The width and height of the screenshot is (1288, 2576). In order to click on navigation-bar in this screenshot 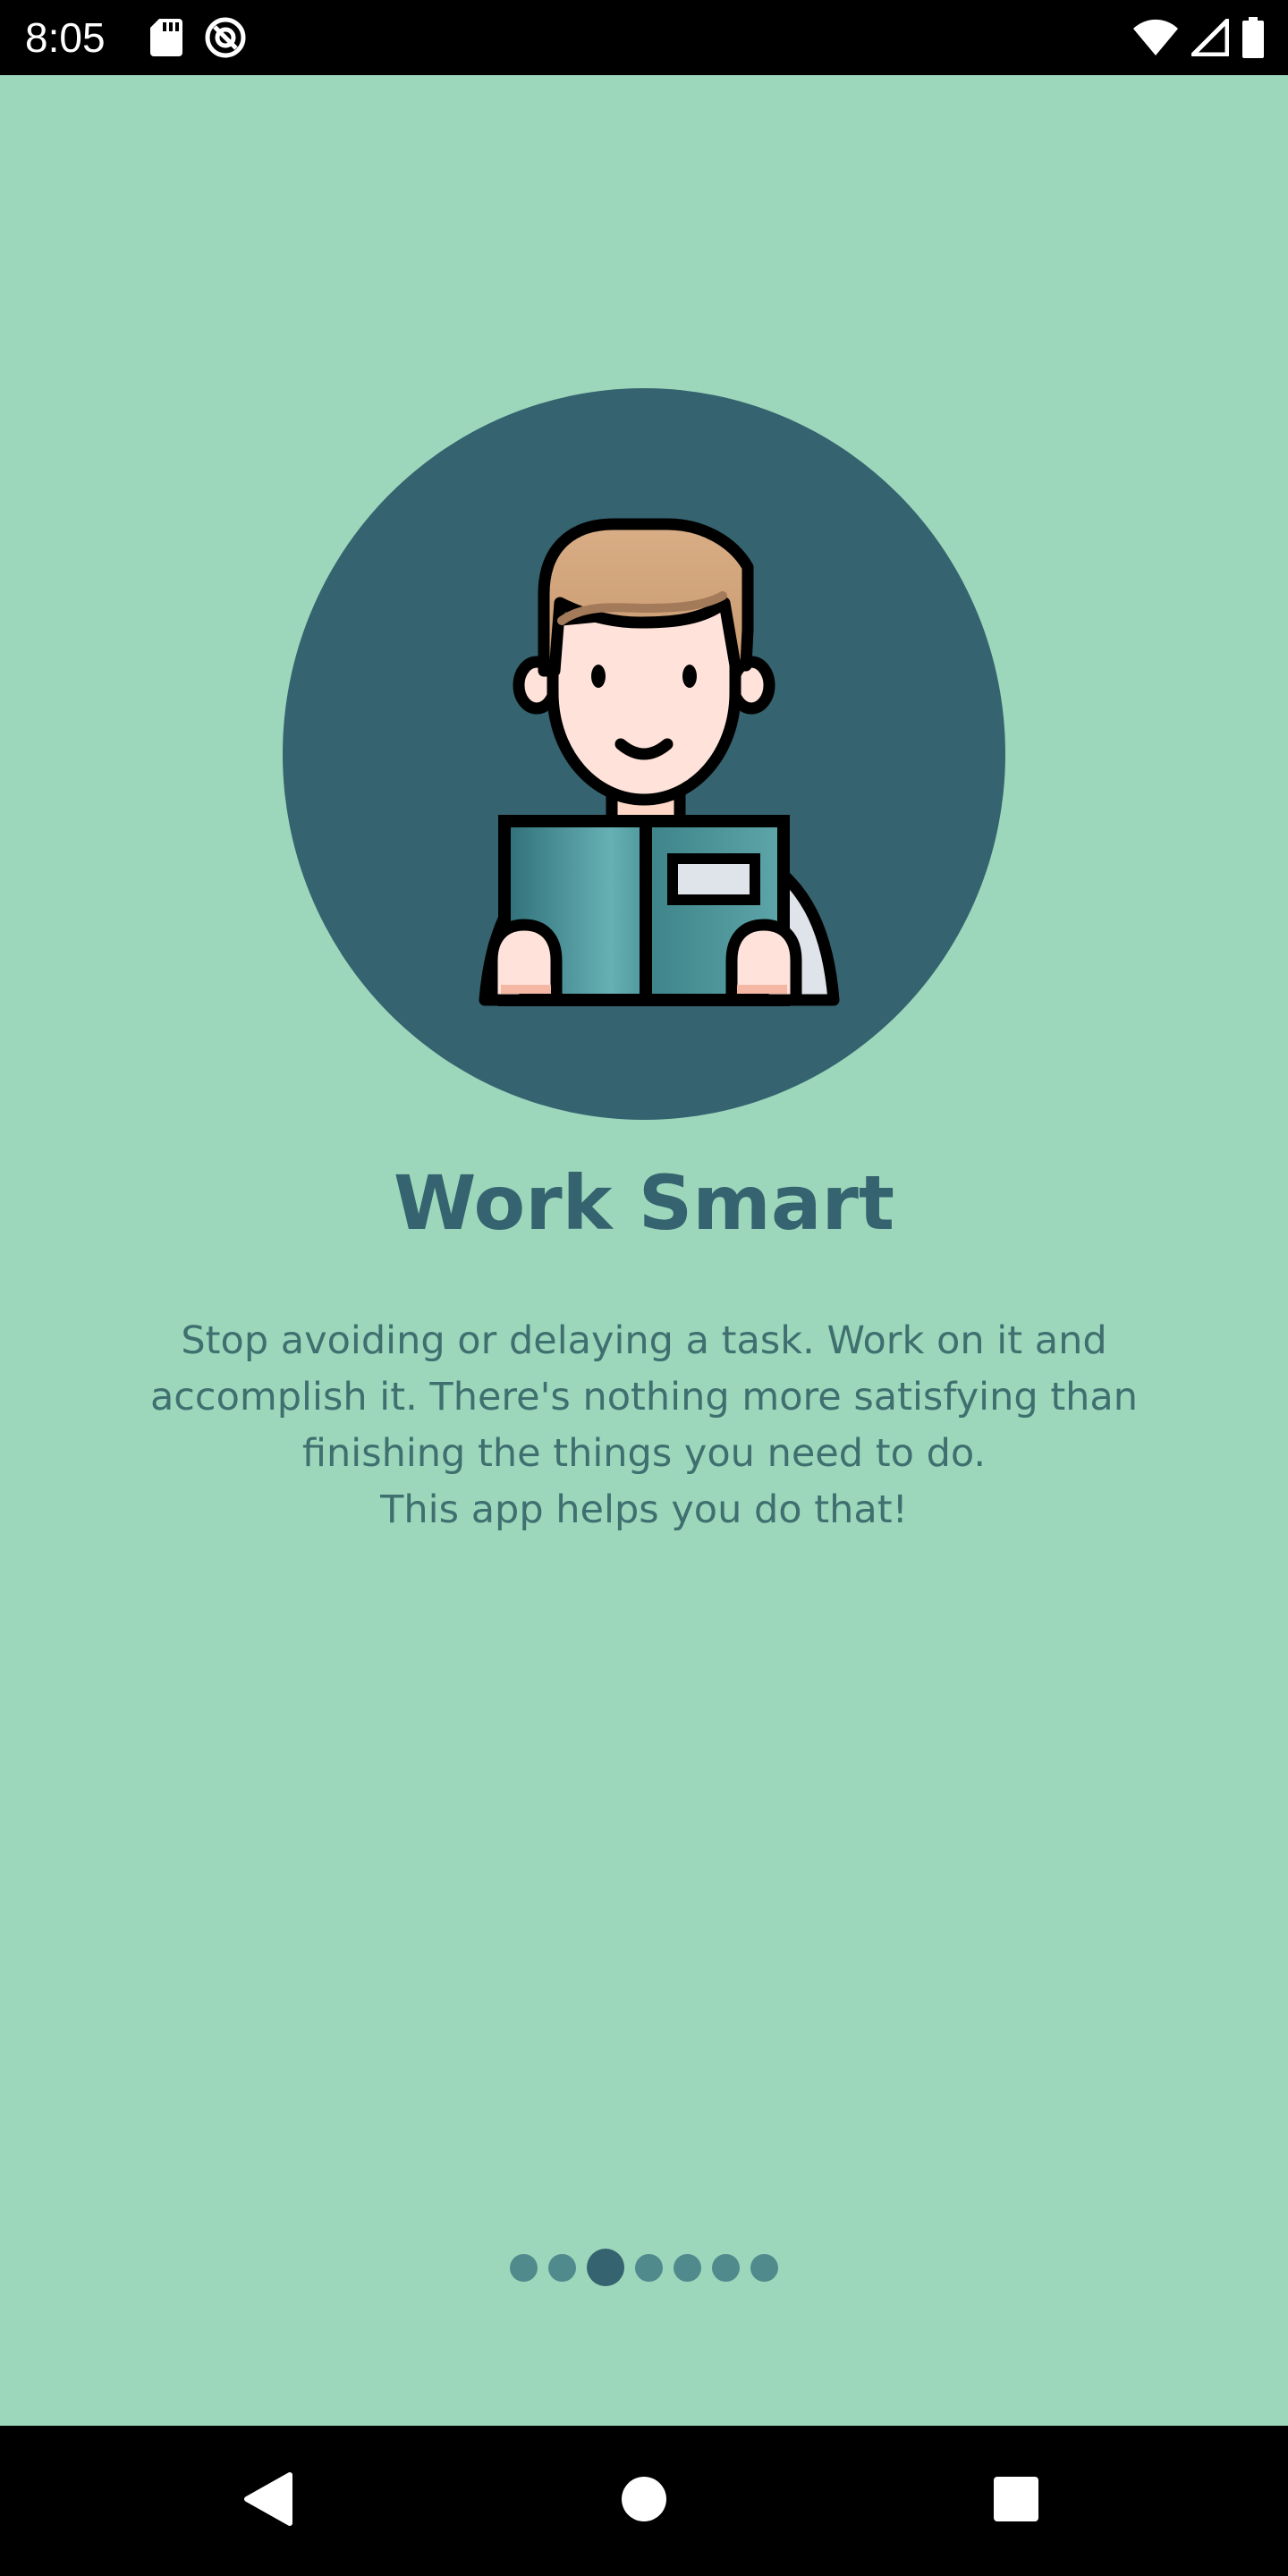, I will do `click(644, 2501)`.